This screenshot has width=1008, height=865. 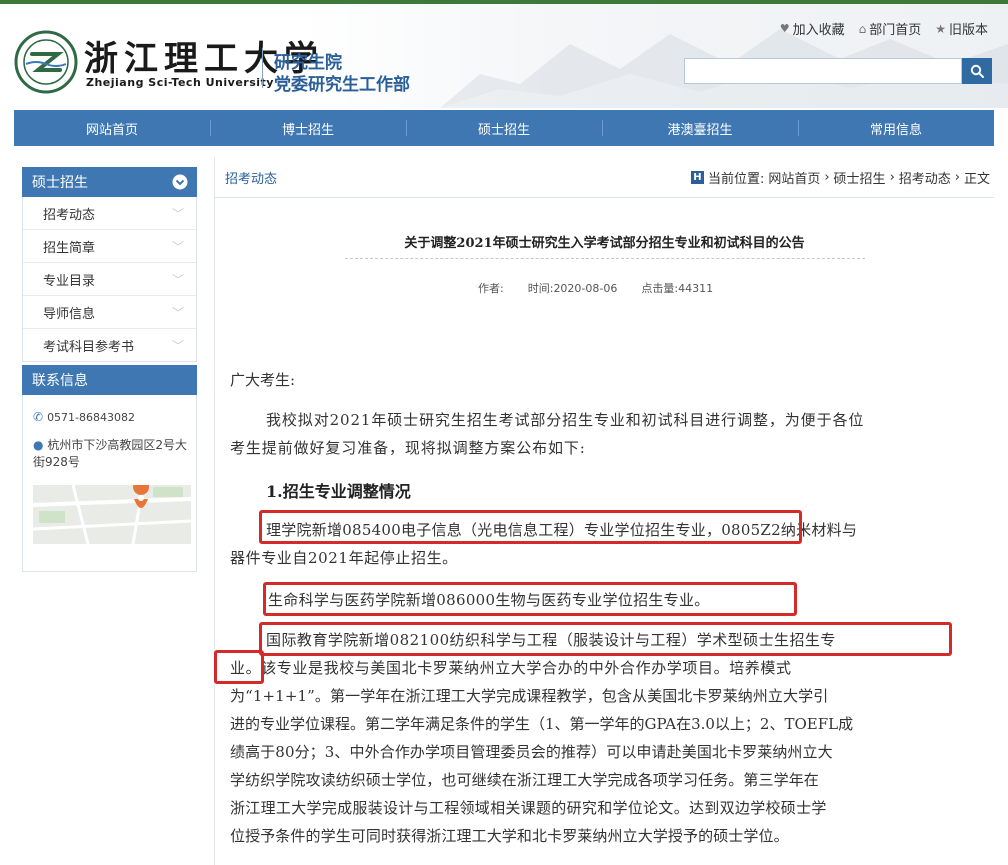 I want to click on top-links: ♥ 加入收藏 ⌂ 部门首页 ★ 旧版本, so click(x=884, y=29).